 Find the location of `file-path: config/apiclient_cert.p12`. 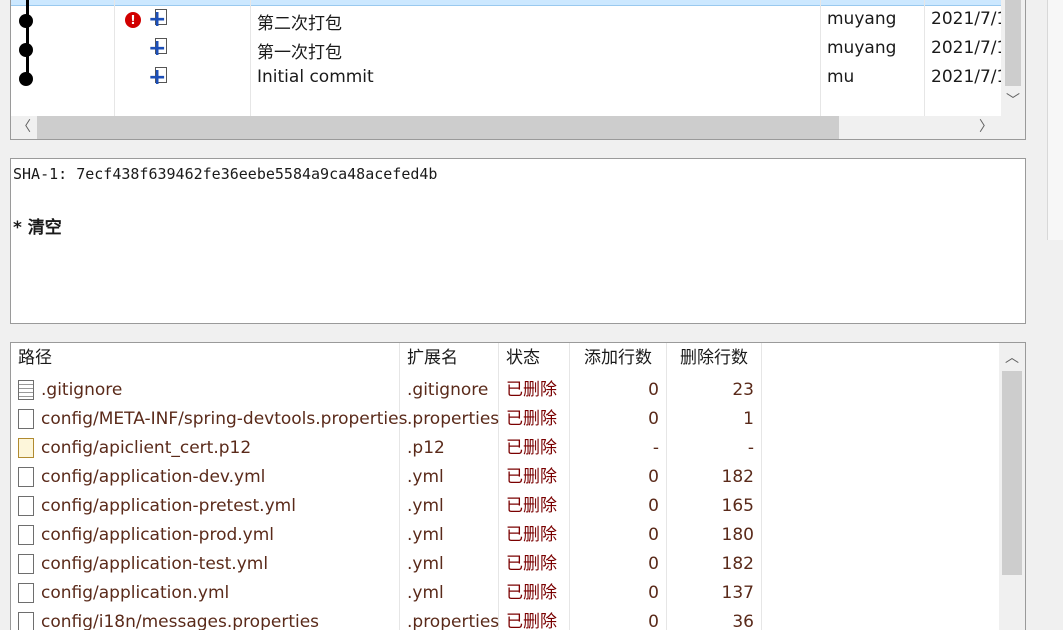

file-path: config/apiclient_cert.p12 is located at coordinates (146, 448).